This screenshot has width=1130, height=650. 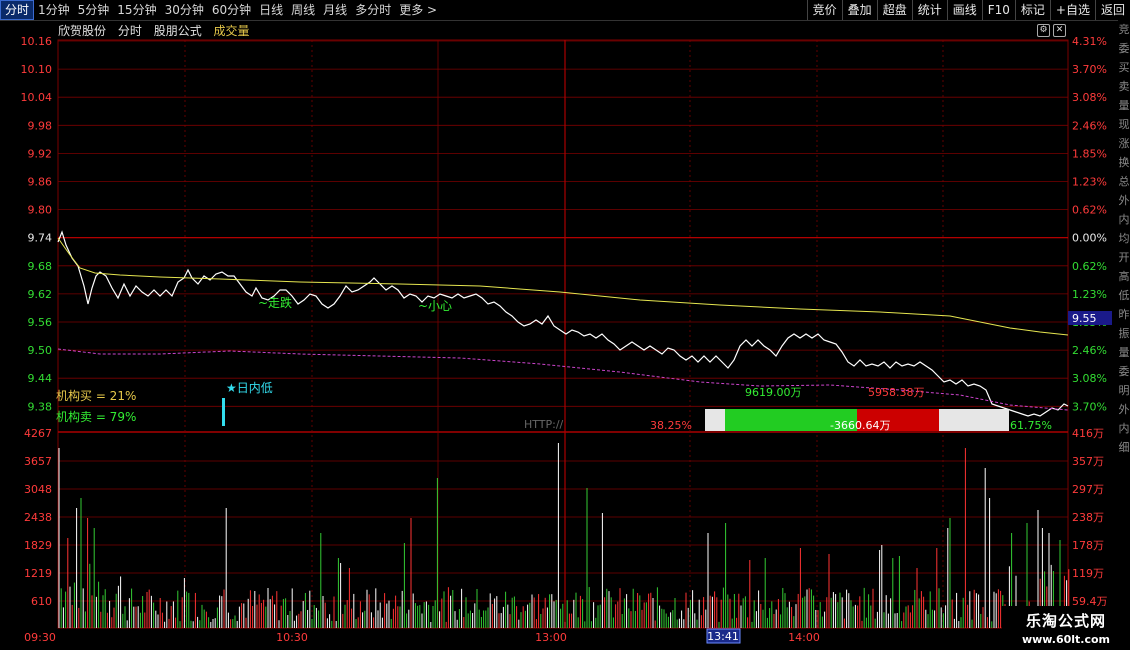 What do you see at coordinates (38, 433) in the screenshot?
I see `volume-label: 4267` at bounding box center [38, 433].